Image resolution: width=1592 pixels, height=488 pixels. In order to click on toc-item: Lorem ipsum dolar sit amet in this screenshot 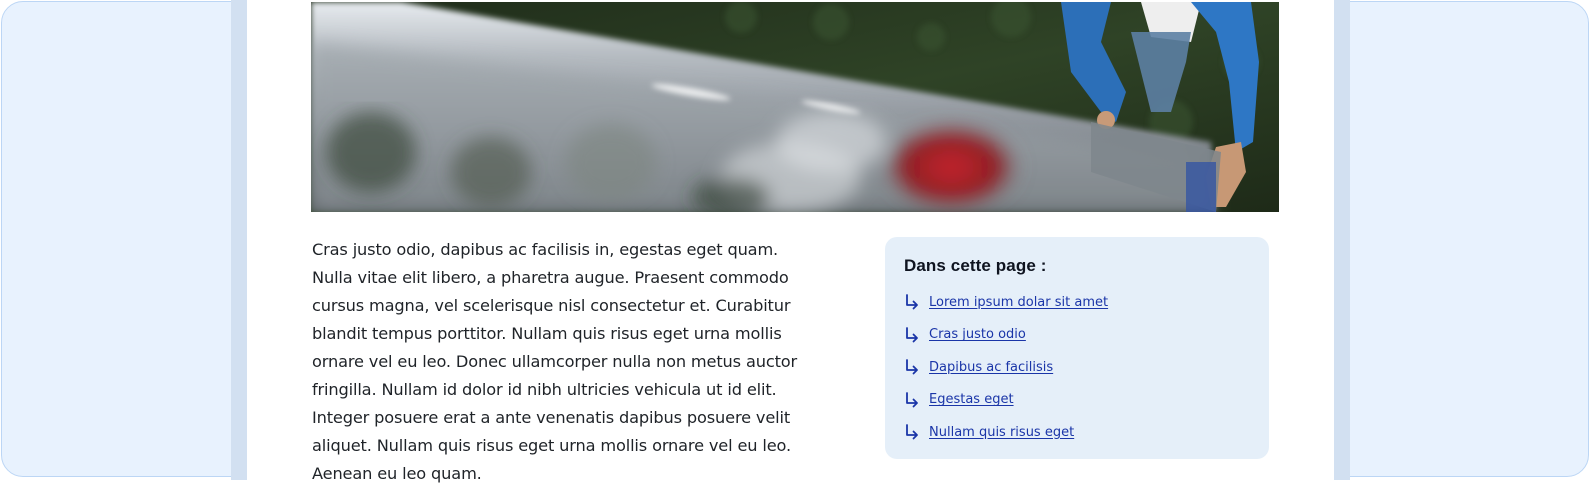, I will do `click(1077, 302)`.